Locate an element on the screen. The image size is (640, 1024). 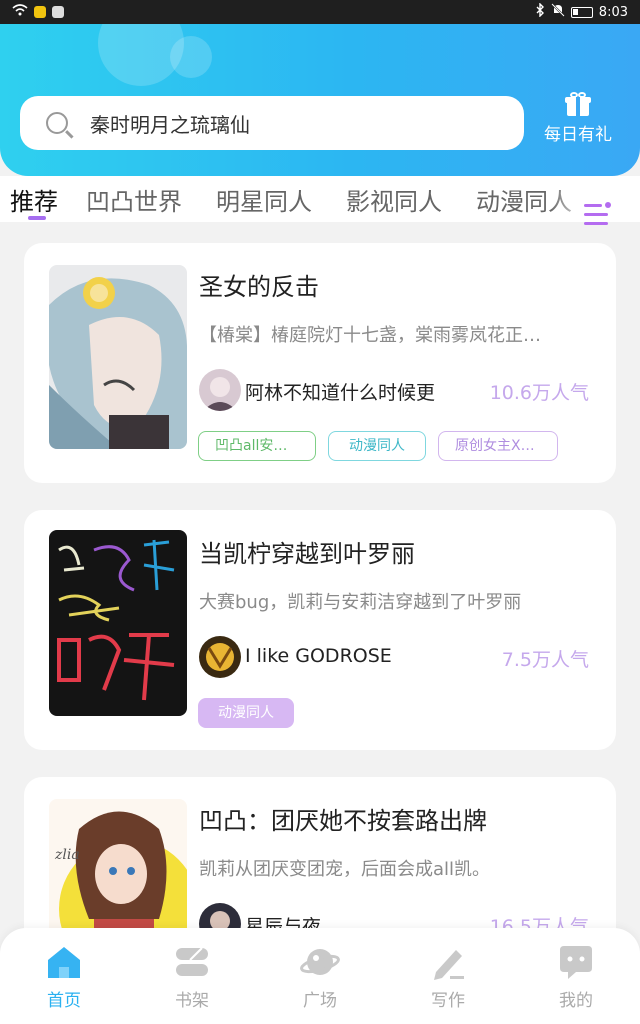
book-author-row: 阿林不知道什么时候更 10.6万人气 is located at coordinates (399, 390).